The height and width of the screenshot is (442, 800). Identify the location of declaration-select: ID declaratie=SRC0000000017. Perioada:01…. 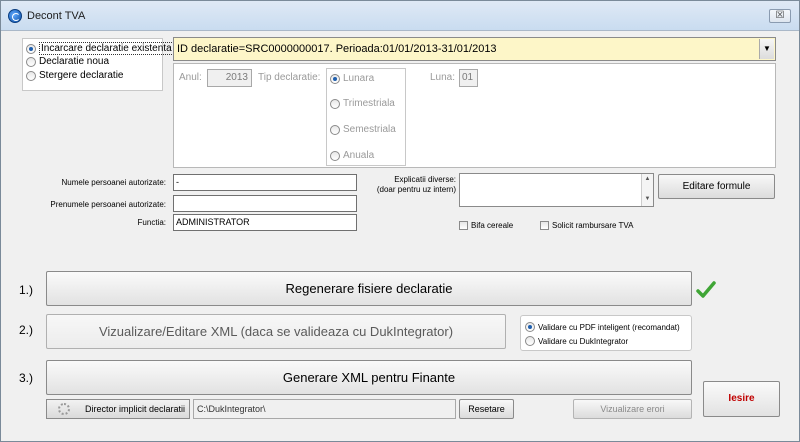
(474, 49).